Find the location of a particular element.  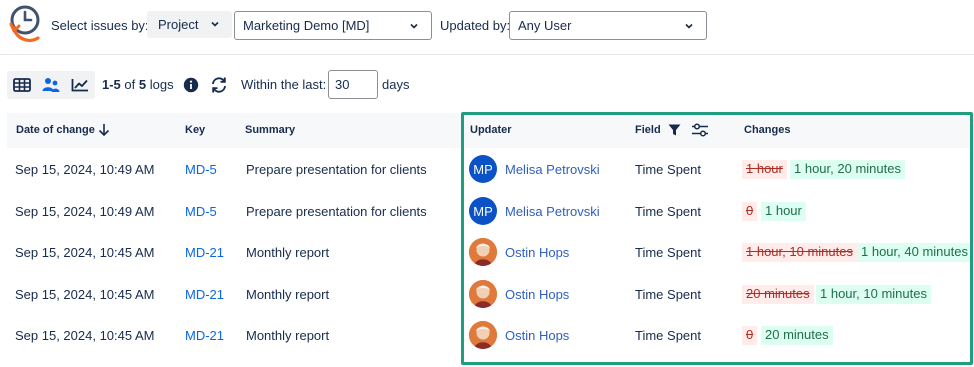

view-switcher is located at coordinates (51, 85).